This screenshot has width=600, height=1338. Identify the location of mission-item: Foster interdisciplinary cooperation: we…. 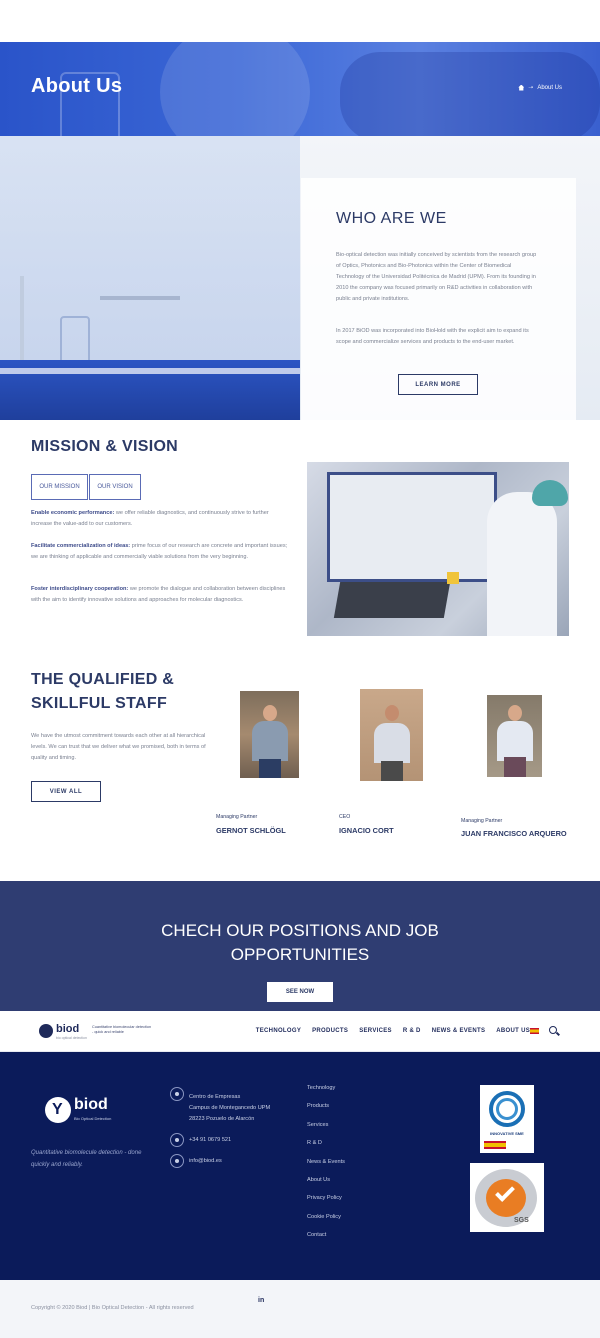
(161, 595).